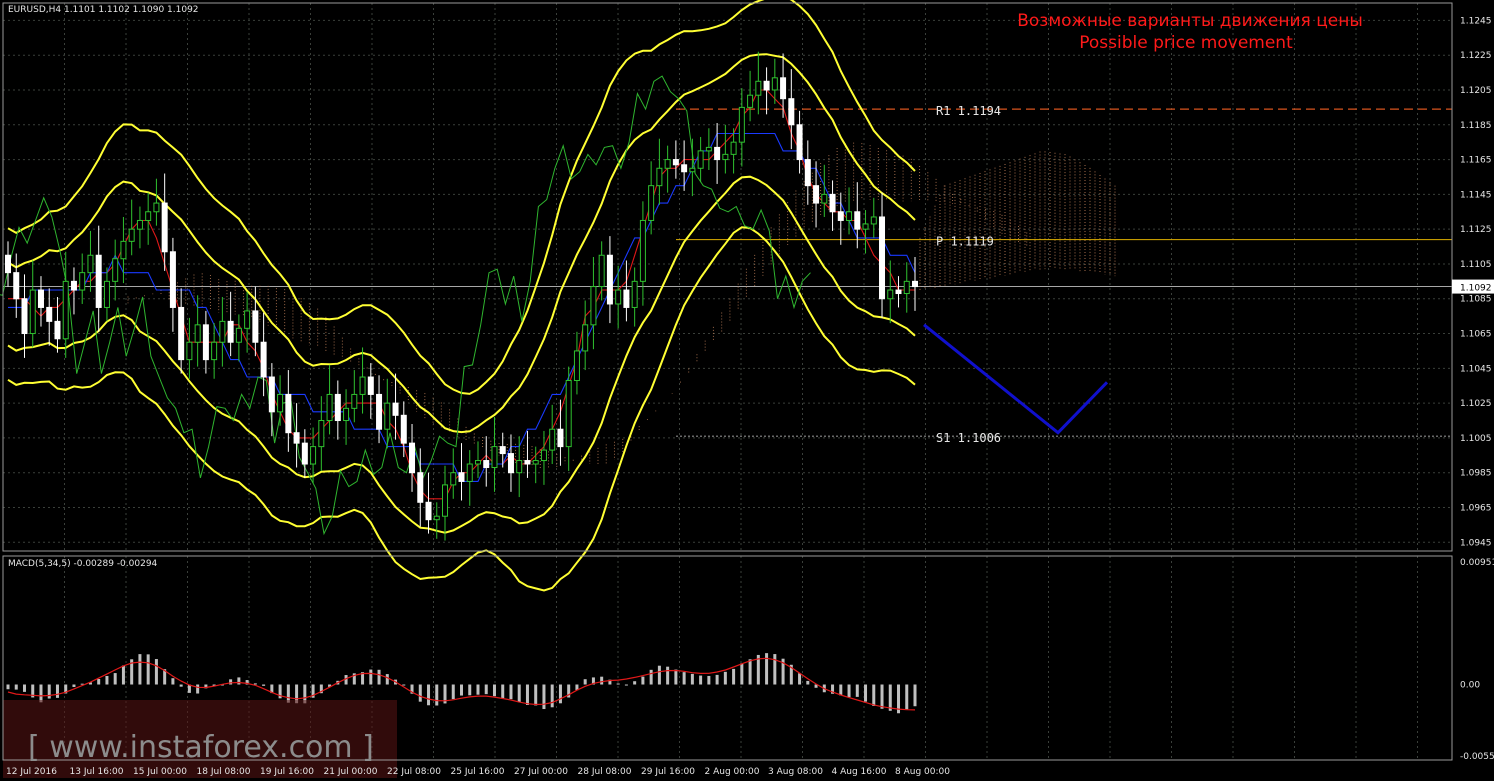  I want to click on main-header: EURUSD,H4 1.1101 1.1102 1.1090 1.1092, so click(103, 10).